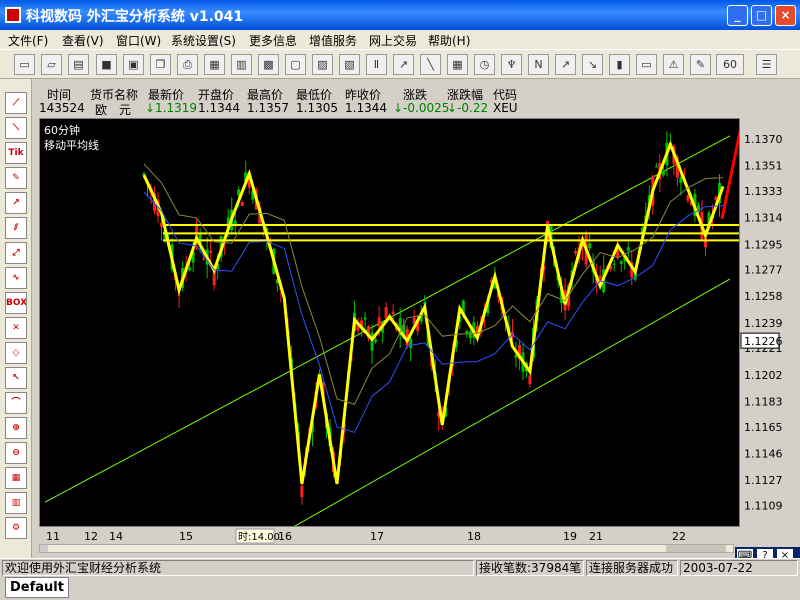 This screenshot has height=600, width=800. What do you see at coordinates (474, 536) in the screenshot?
I see `x-tick-label: 18` at bounding box center [474, 536].